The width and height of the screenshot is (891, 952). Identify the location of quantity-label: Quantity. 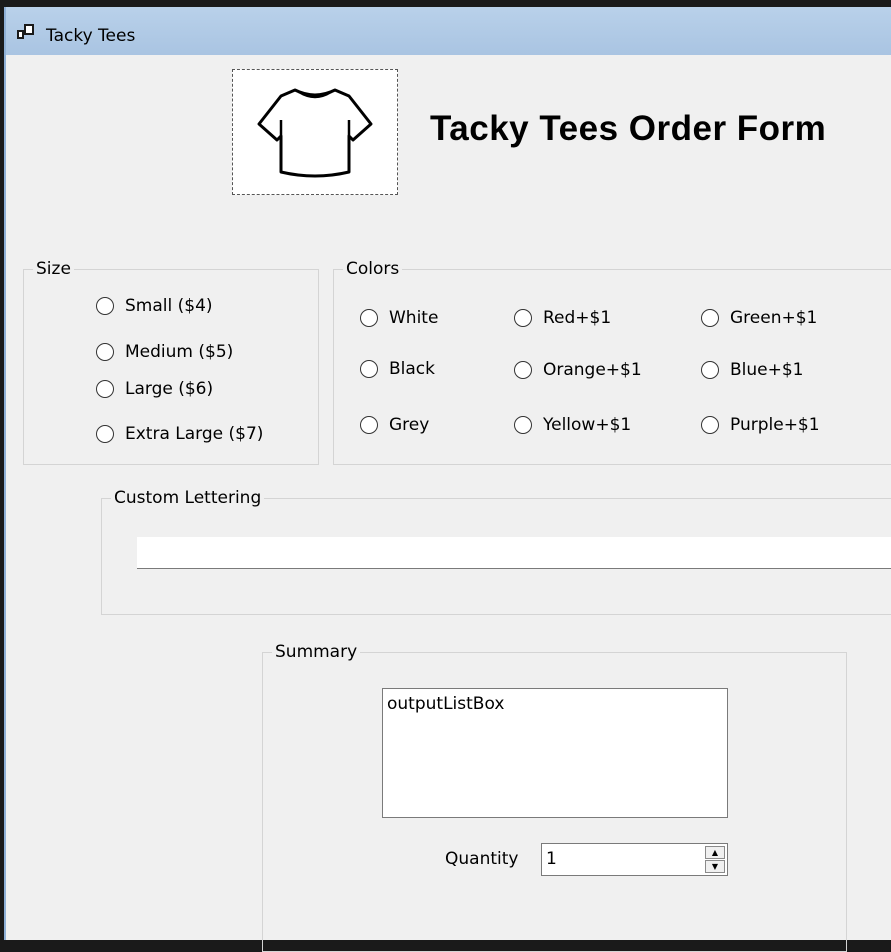
(482, 859).